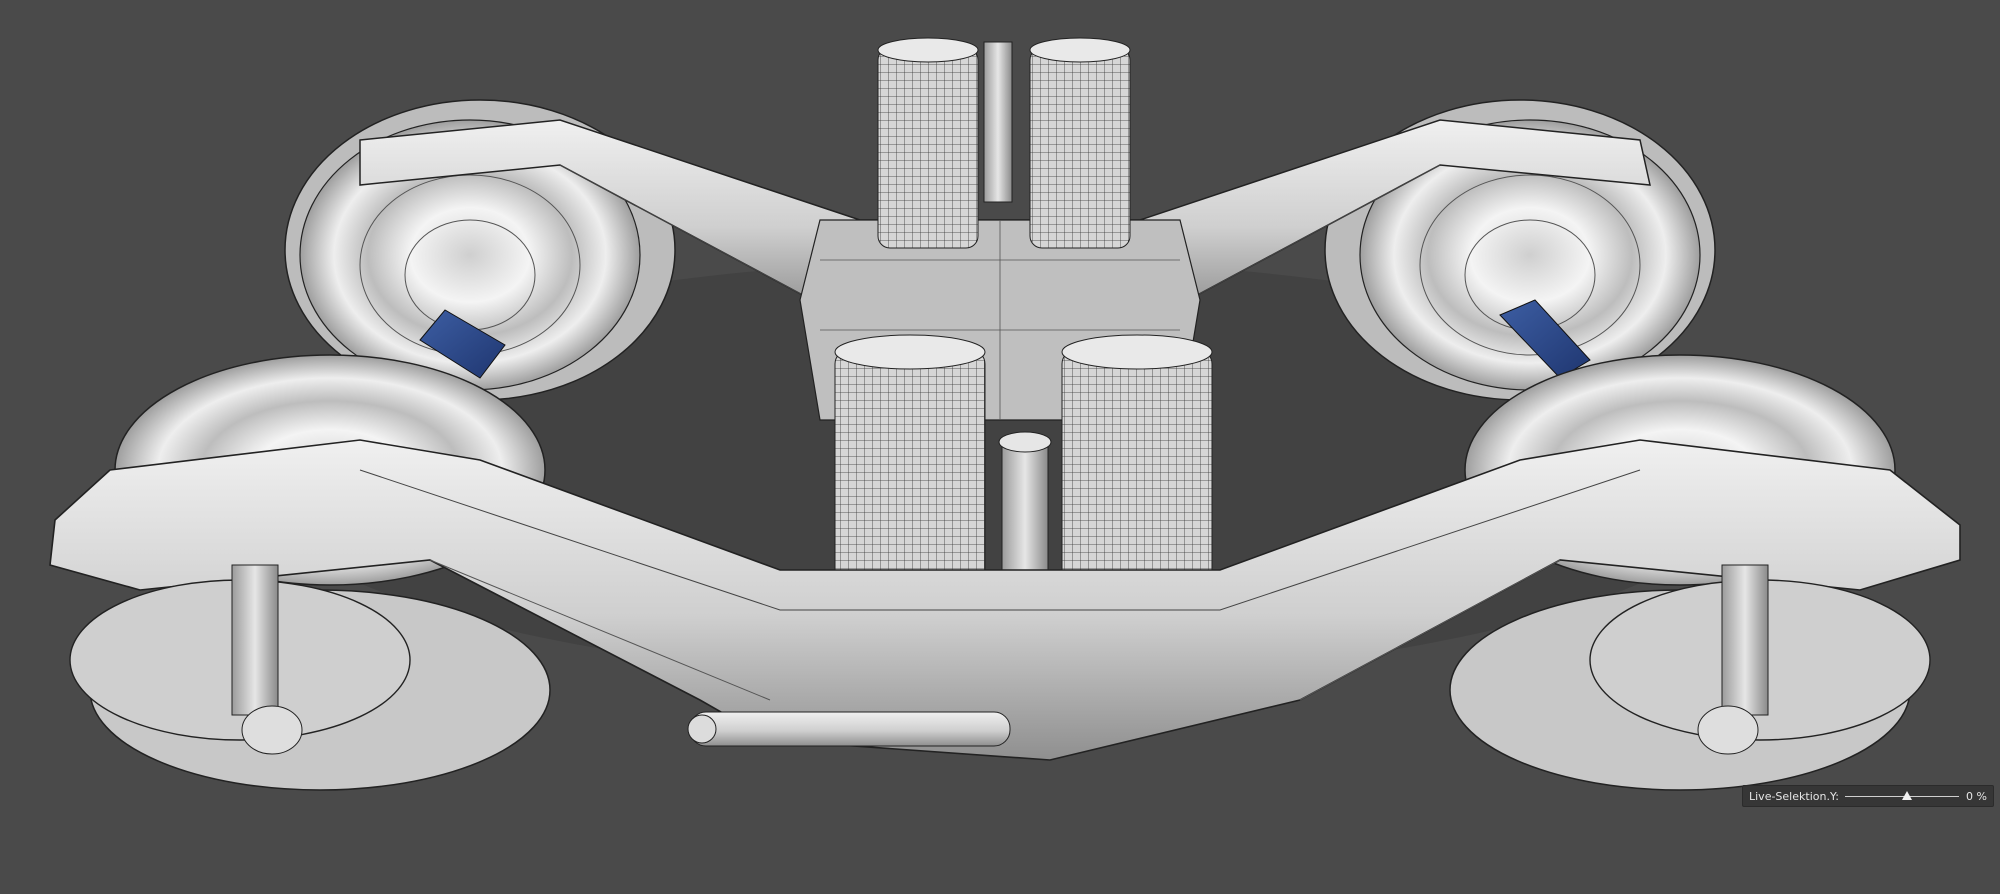 This screenshot has width=2000, height=894. Describe the element at coordinates (1080, 143) in the screenshot. I see `back-spring-right` at that location.